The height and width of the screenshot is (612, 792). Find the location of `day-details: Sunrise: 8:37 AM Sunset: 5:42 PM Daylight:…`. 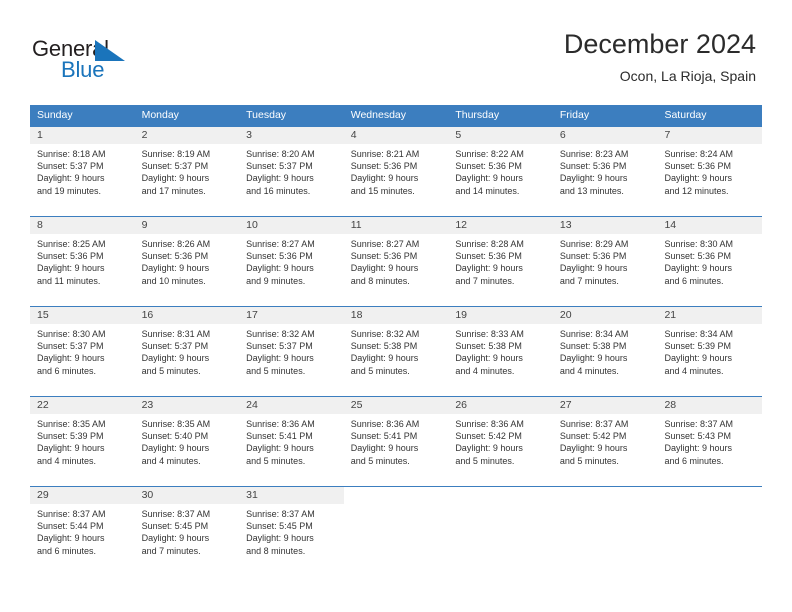

day-details: Sunrise: 8:37 AM Sunset: 5:42 PM Daylight:… is located at coordinates (605, 440).